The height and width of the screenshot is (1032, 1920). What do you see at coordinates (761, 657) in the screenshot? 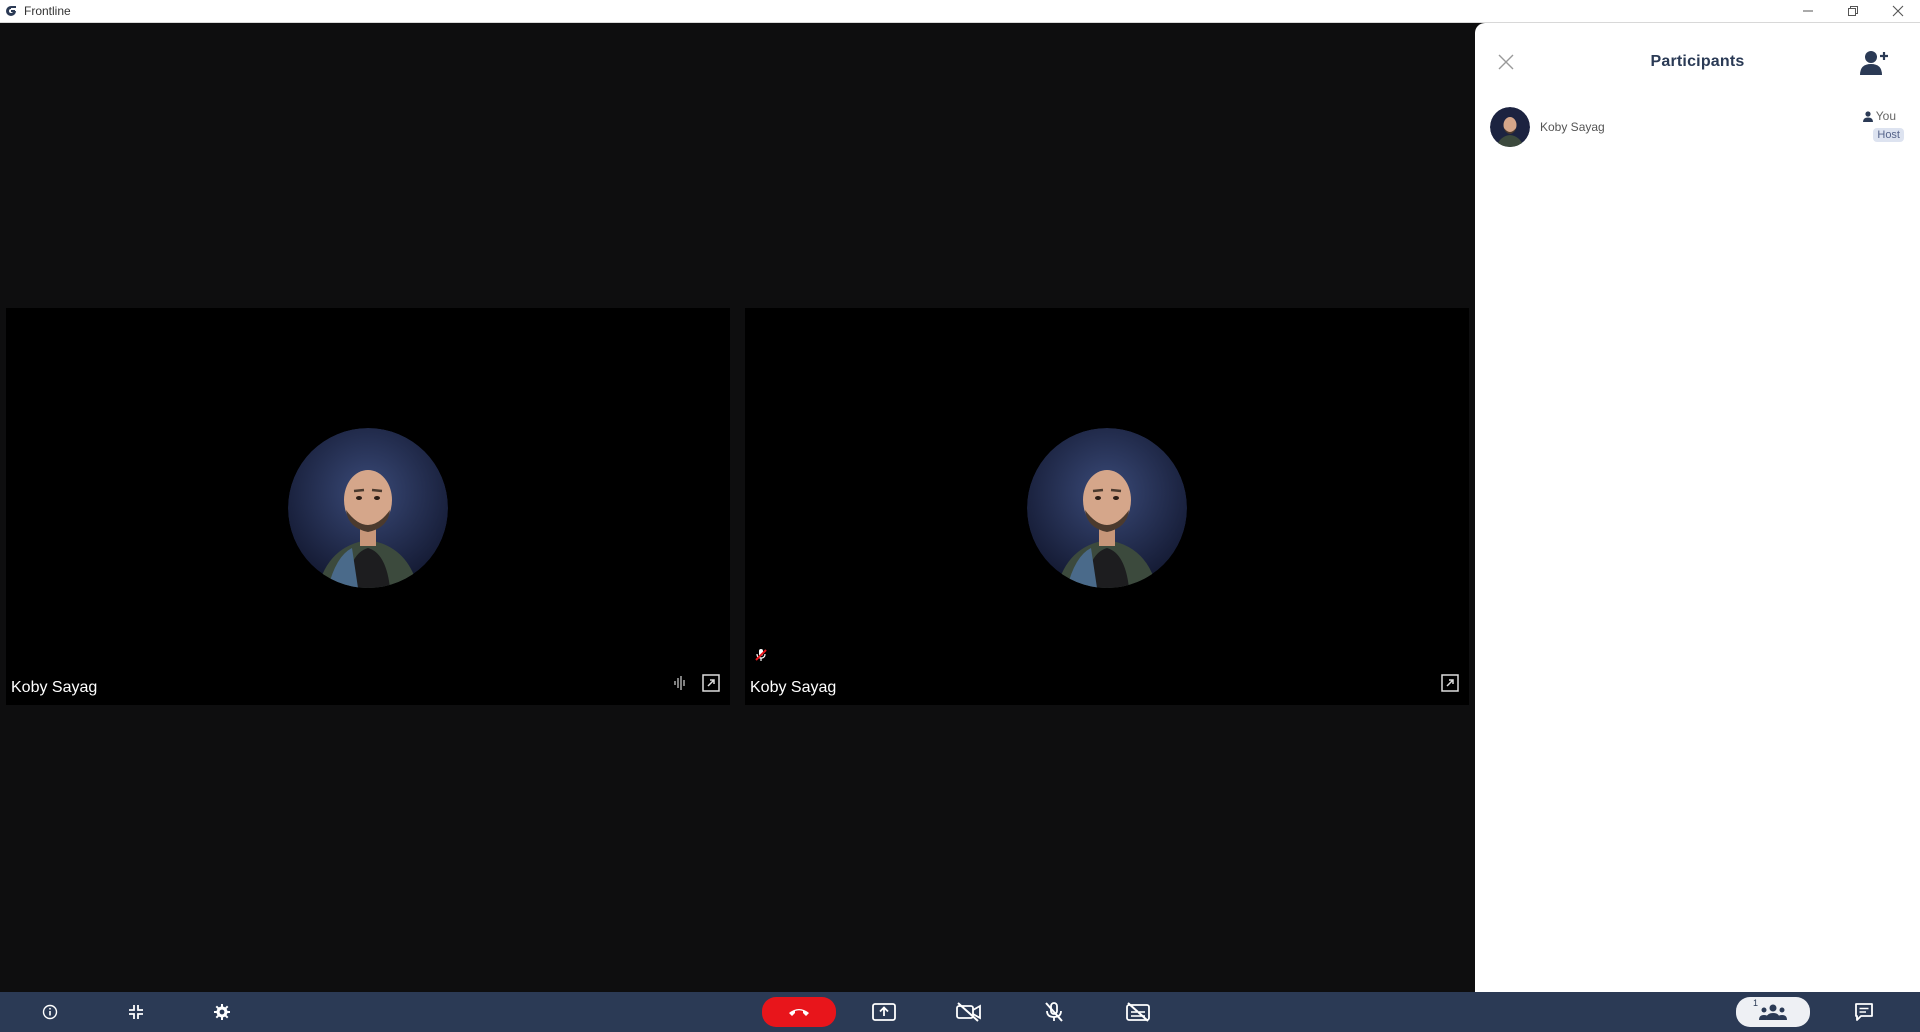
I see `mic-muted-icon` at bounding box center [761, 657].